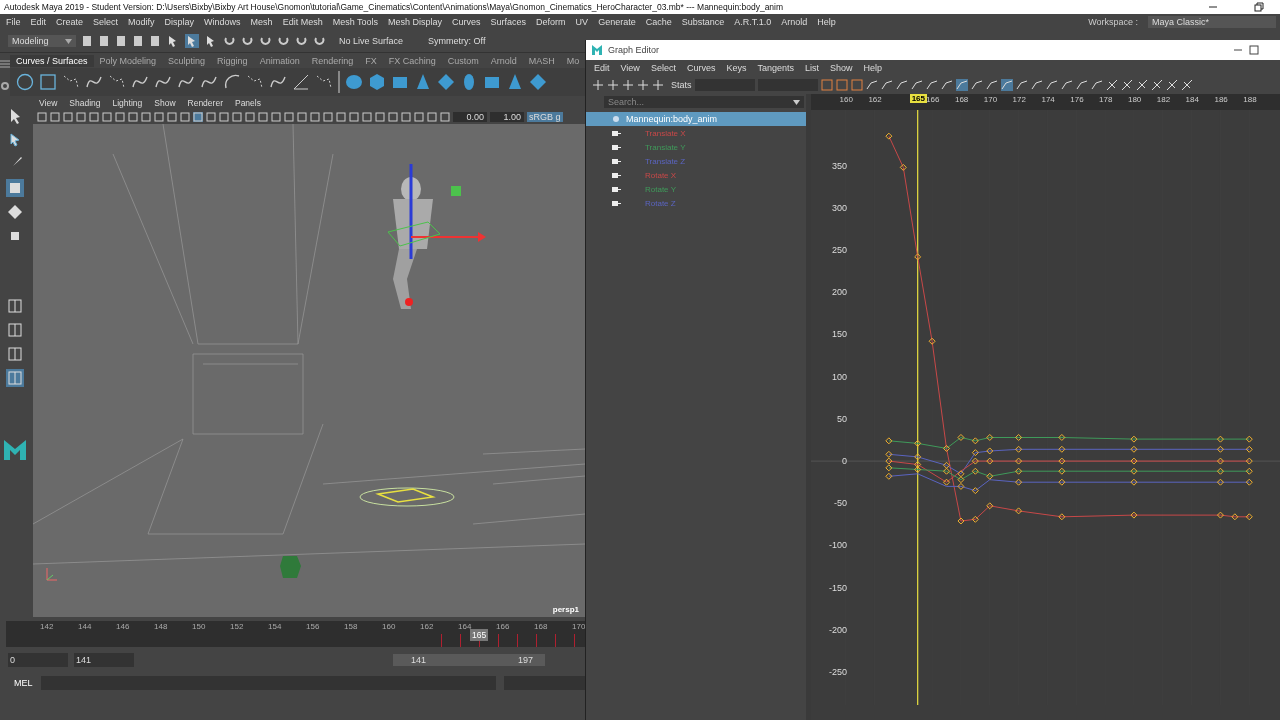  I want to click on maximize-icon, so click(1254, 50).